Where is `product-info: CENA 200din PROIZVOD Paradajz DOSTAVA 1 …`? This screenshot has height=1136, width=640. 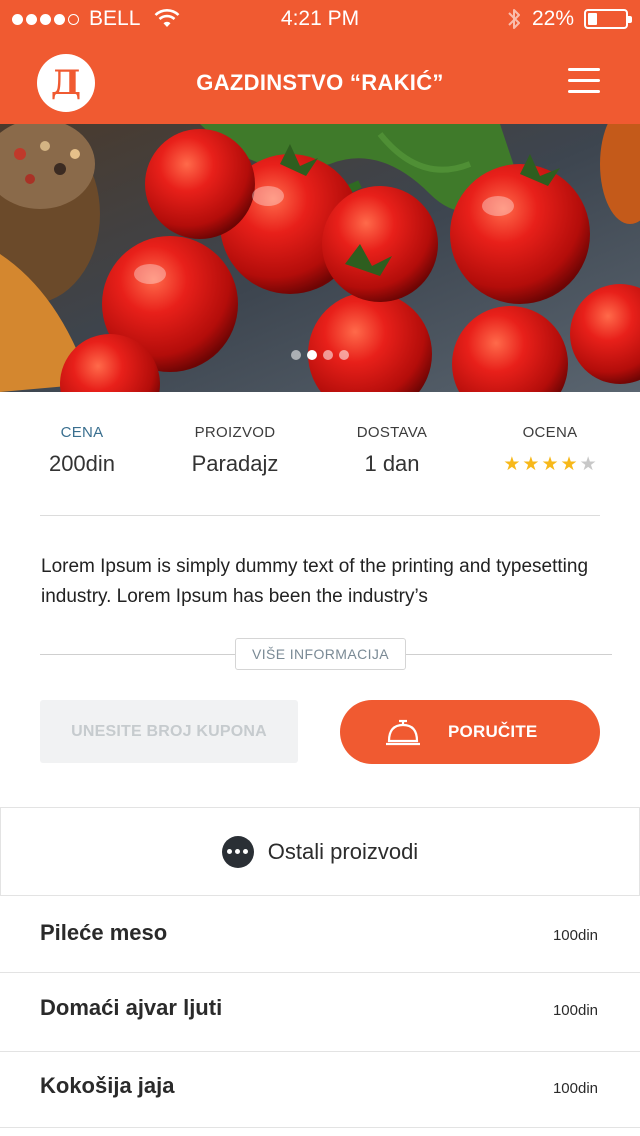 product-info: CENA 200din PROIZVOD Paradajz DOSTAVA 1 … is located at coordinates (320, 454).